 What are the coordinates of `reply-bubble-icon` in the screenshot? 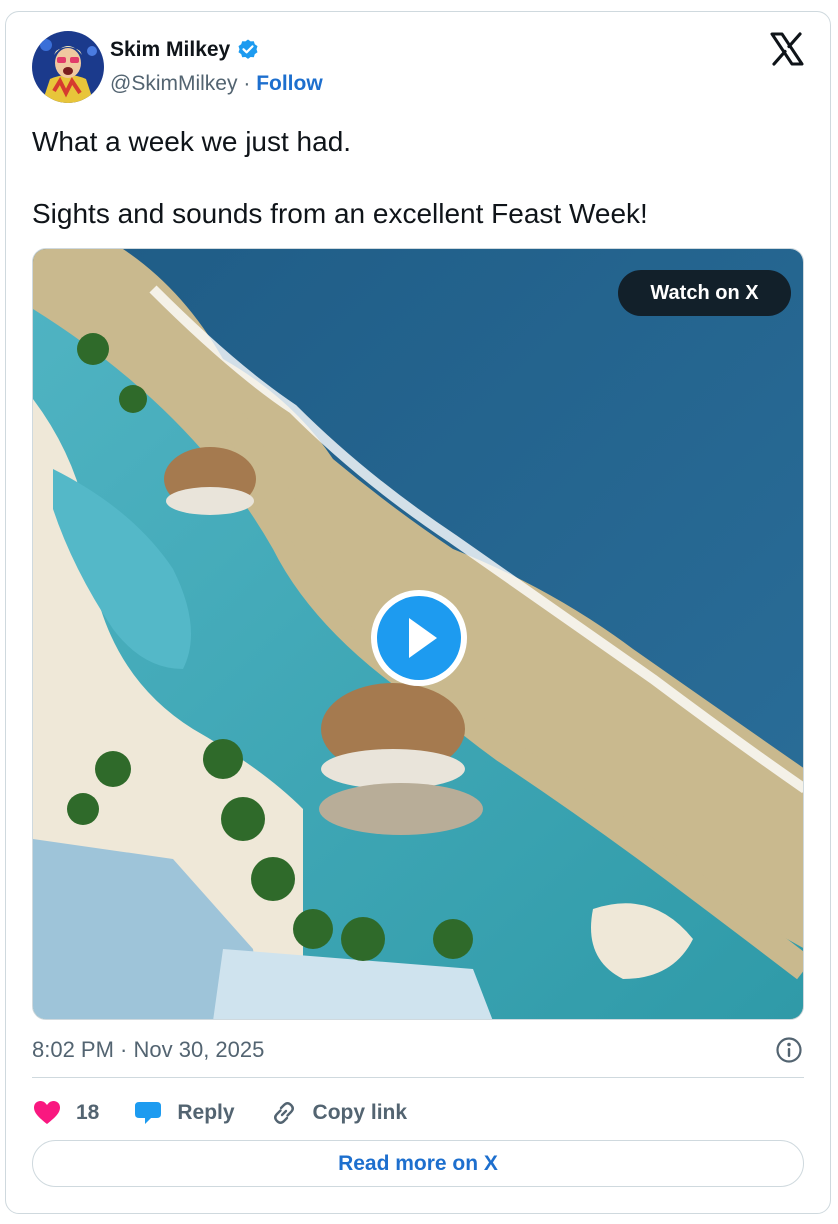 It's located at (148, 1113).